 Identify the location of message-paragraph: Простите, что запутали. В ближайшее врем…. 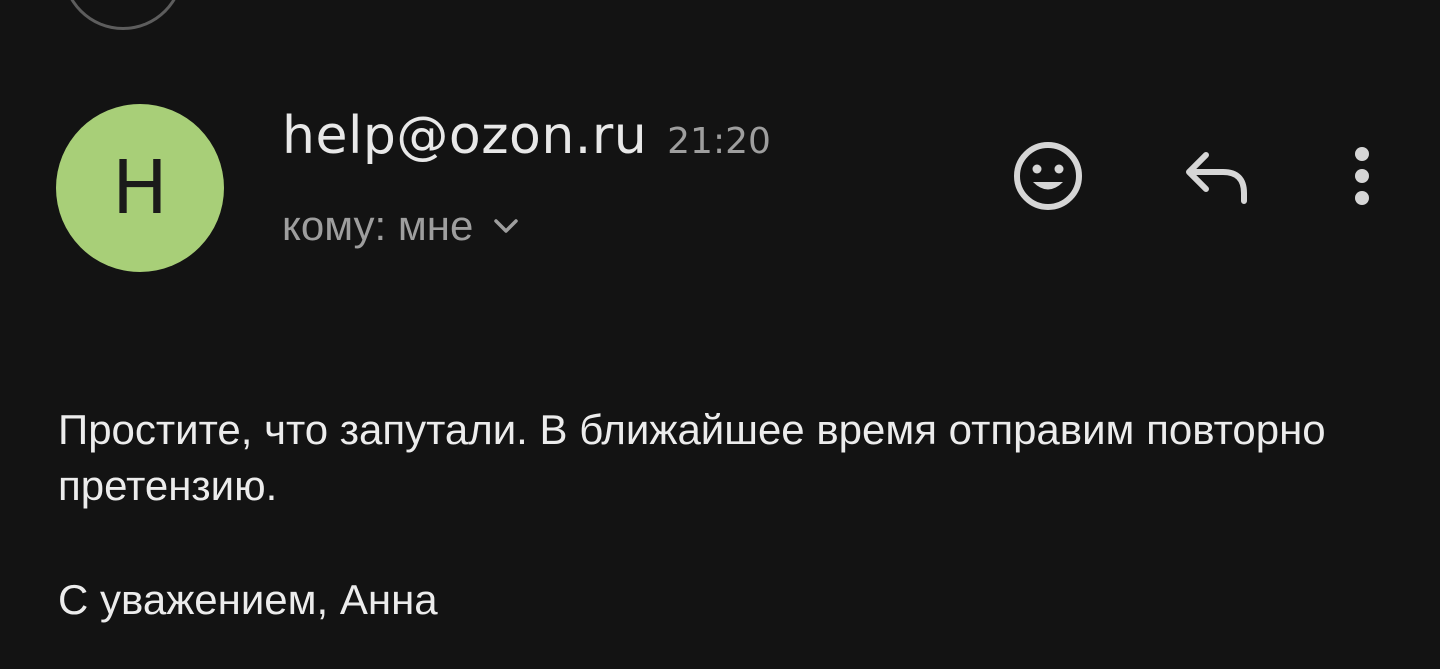
(692, 457).